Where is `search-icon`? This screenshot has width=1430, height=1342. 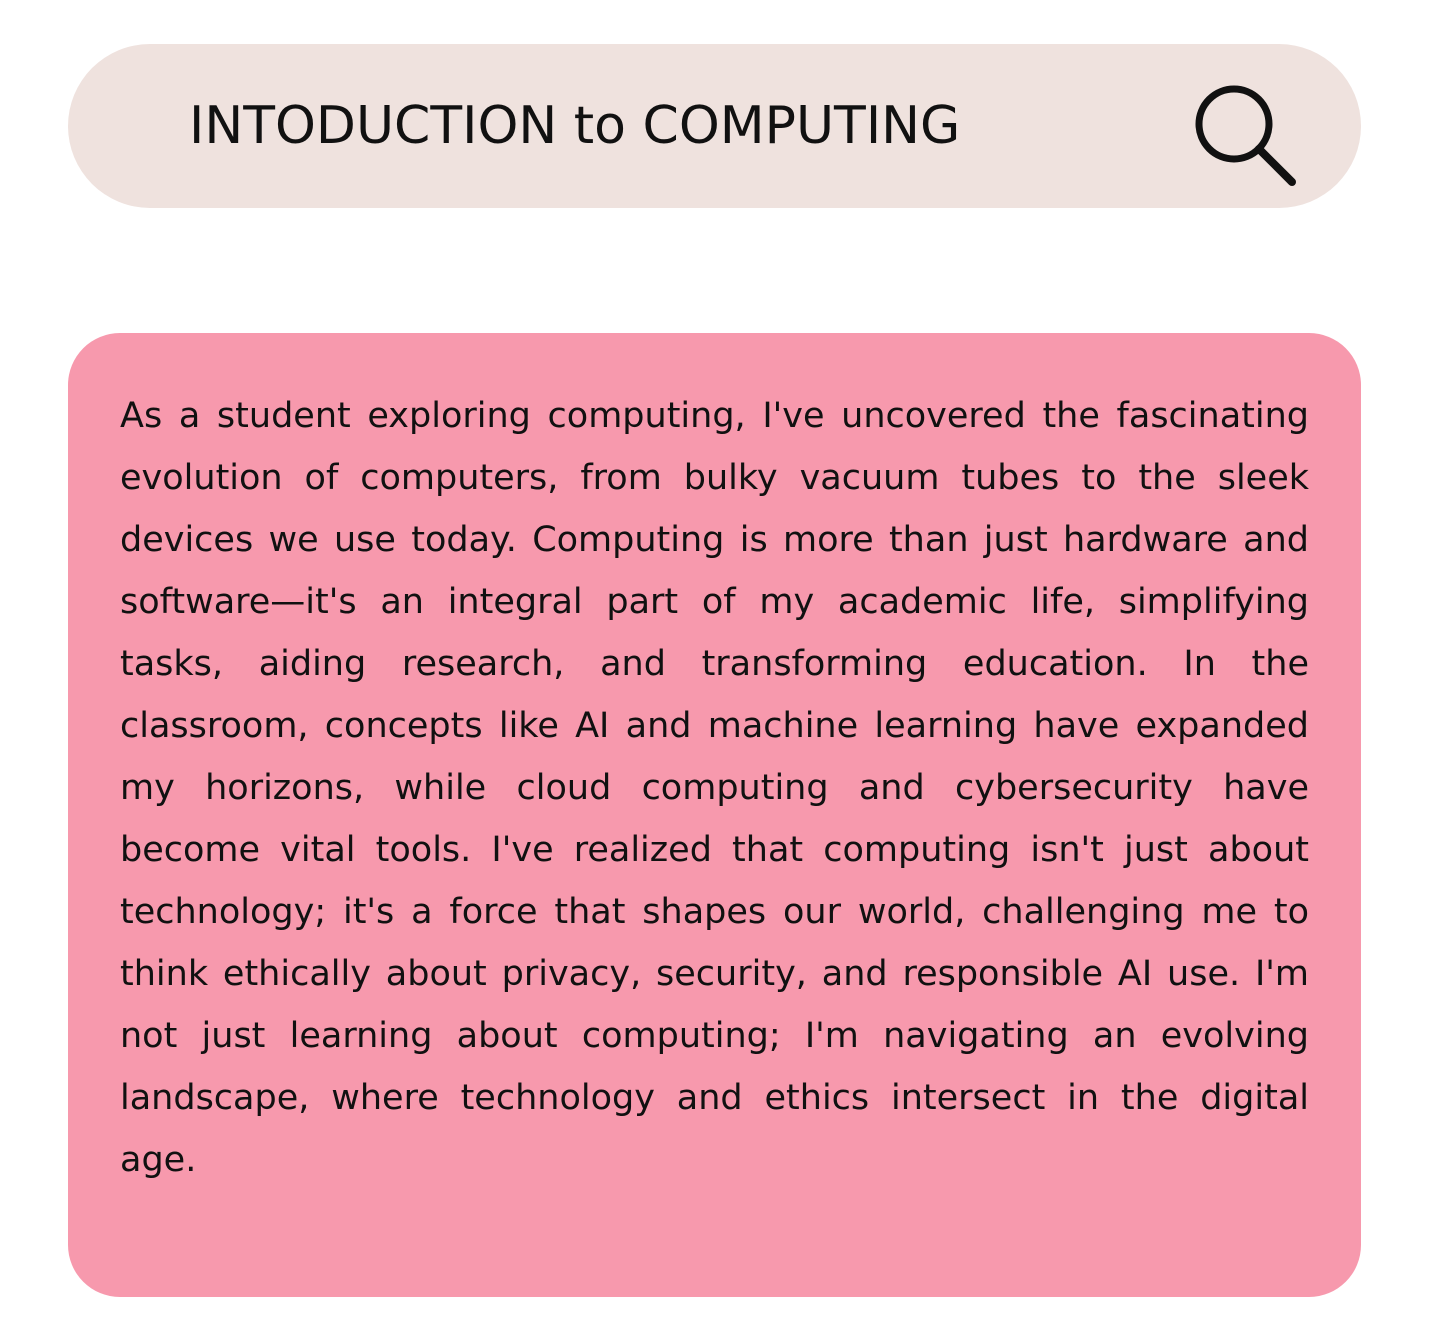
search-icon is located at coordinates (1244, 136).